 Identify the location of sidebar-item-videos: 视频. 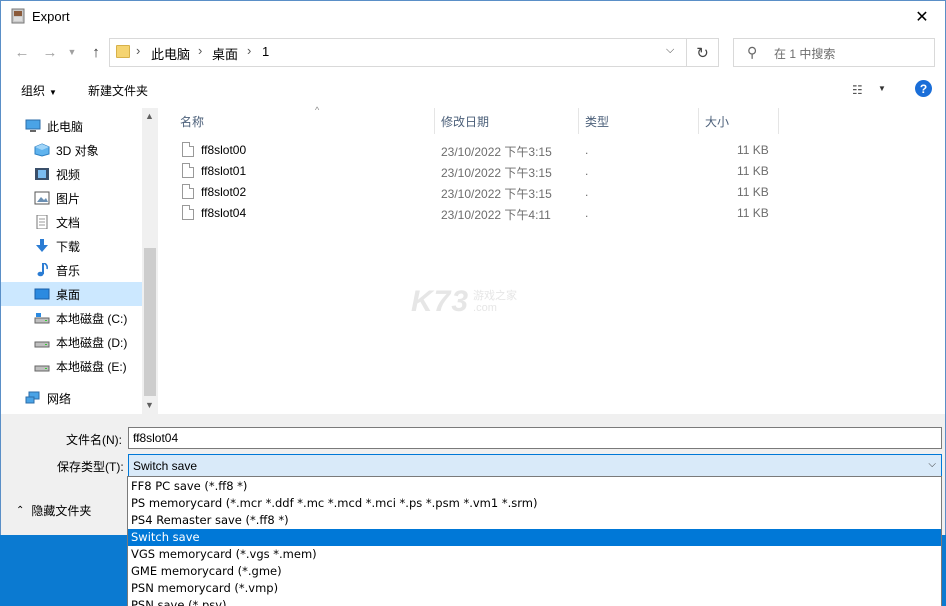
(71, 174).